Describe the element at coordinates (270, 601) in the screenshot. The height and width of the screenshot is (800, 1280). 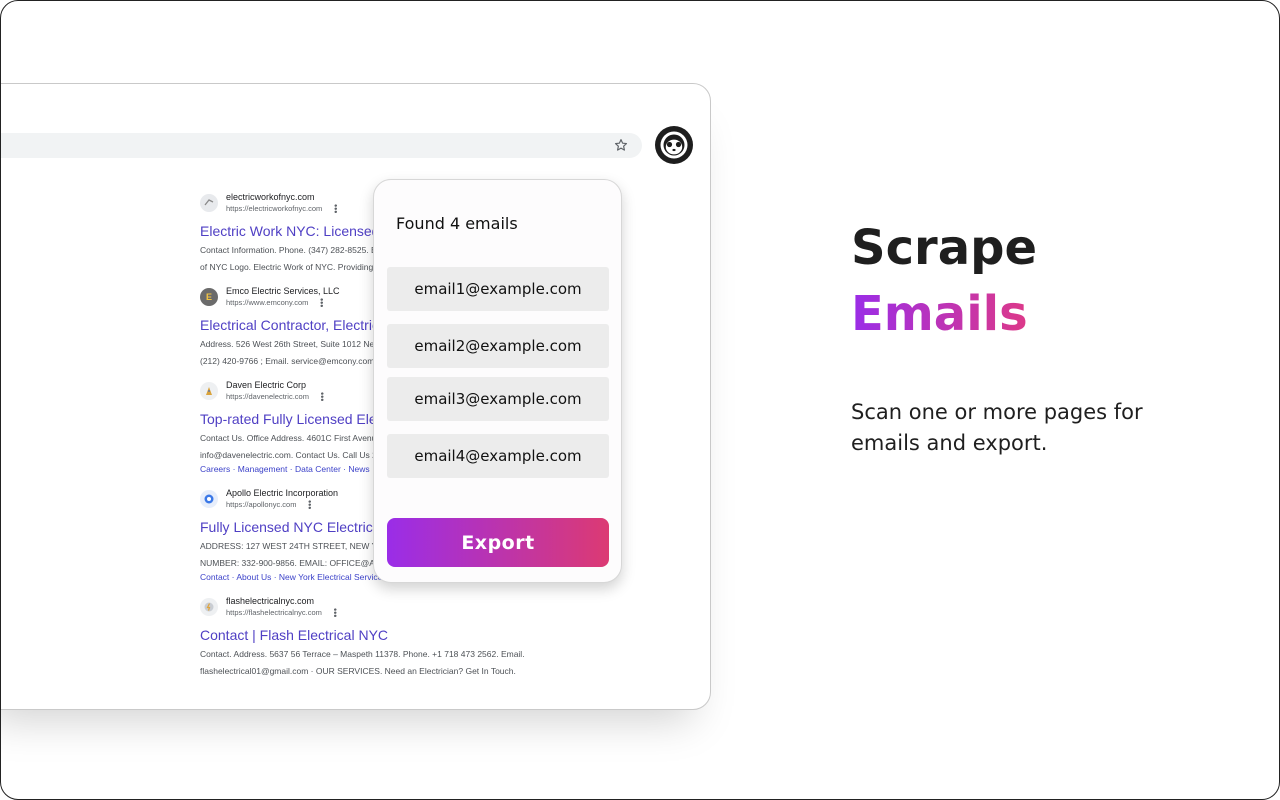
I see `site-name: flashelectricalnyc.com` at that location.